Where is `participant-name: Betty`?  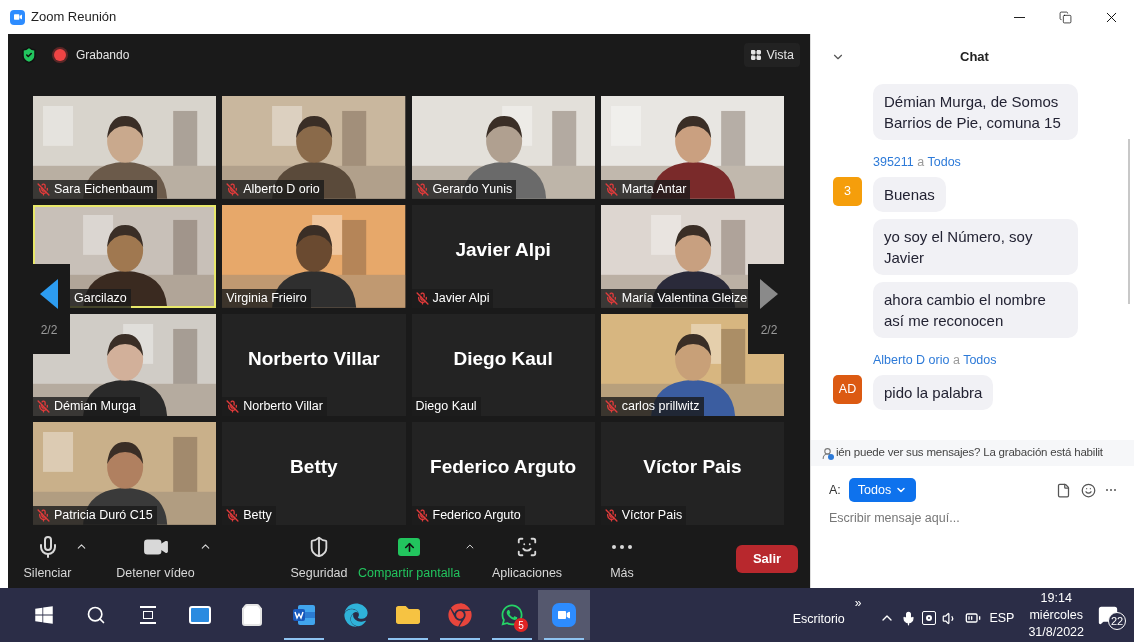 participant-name: Betty is located at coordinates (314, 467).